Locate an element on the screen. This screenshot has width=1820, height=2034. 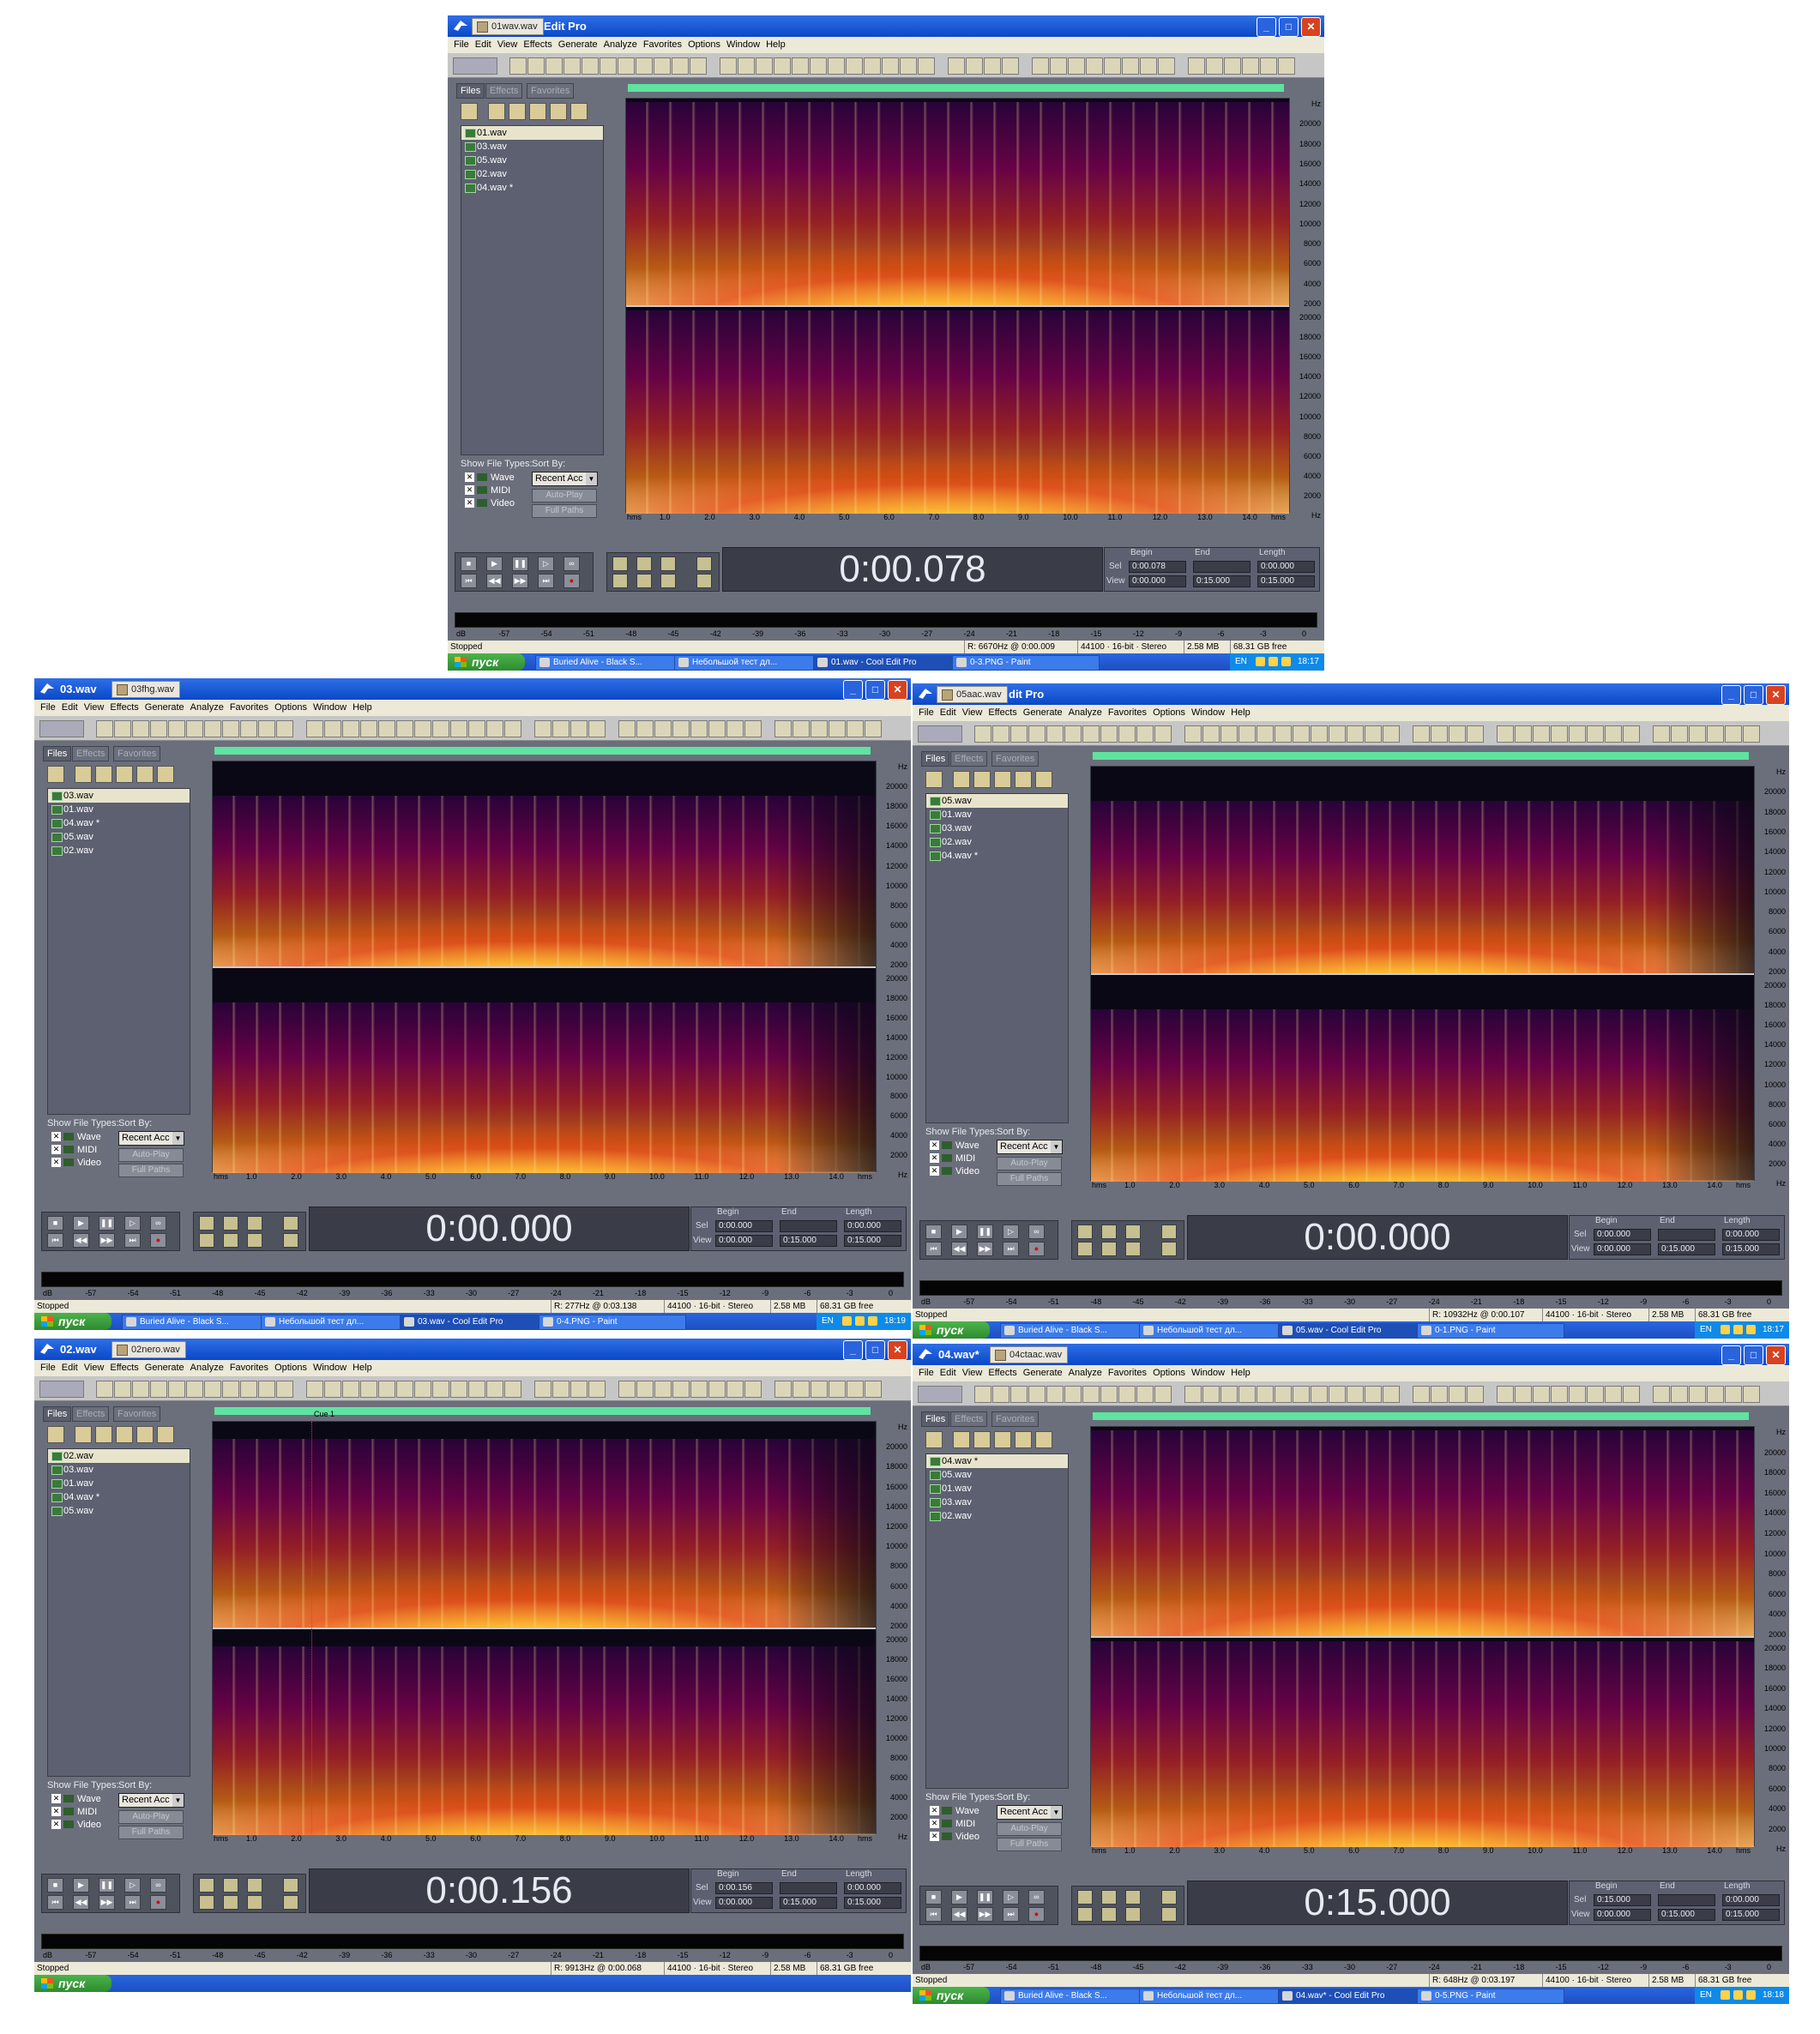
insert-icon is located at coordinates (104, 1434).